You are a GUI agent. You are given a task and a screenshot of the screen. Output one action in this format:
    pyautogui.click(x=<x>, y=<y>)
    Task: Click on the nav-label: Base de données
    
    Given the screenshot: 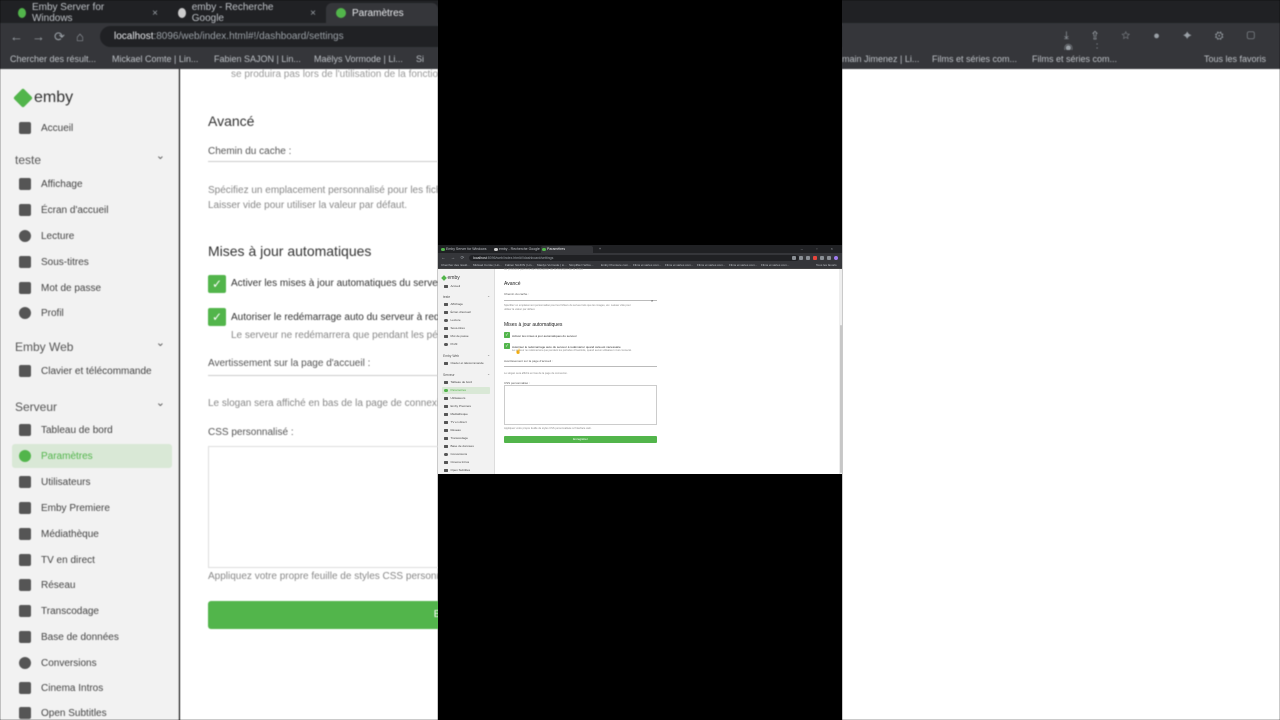 What is the action you would take?
    pyautogui.click(x=80, y=637)
    